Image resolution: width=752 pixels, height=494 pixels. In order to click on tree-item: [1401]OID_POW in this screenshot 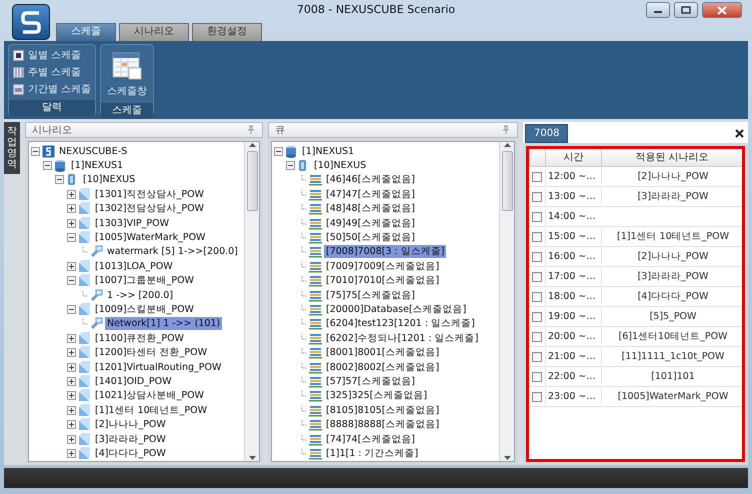, I will do `click(133, 381)`.